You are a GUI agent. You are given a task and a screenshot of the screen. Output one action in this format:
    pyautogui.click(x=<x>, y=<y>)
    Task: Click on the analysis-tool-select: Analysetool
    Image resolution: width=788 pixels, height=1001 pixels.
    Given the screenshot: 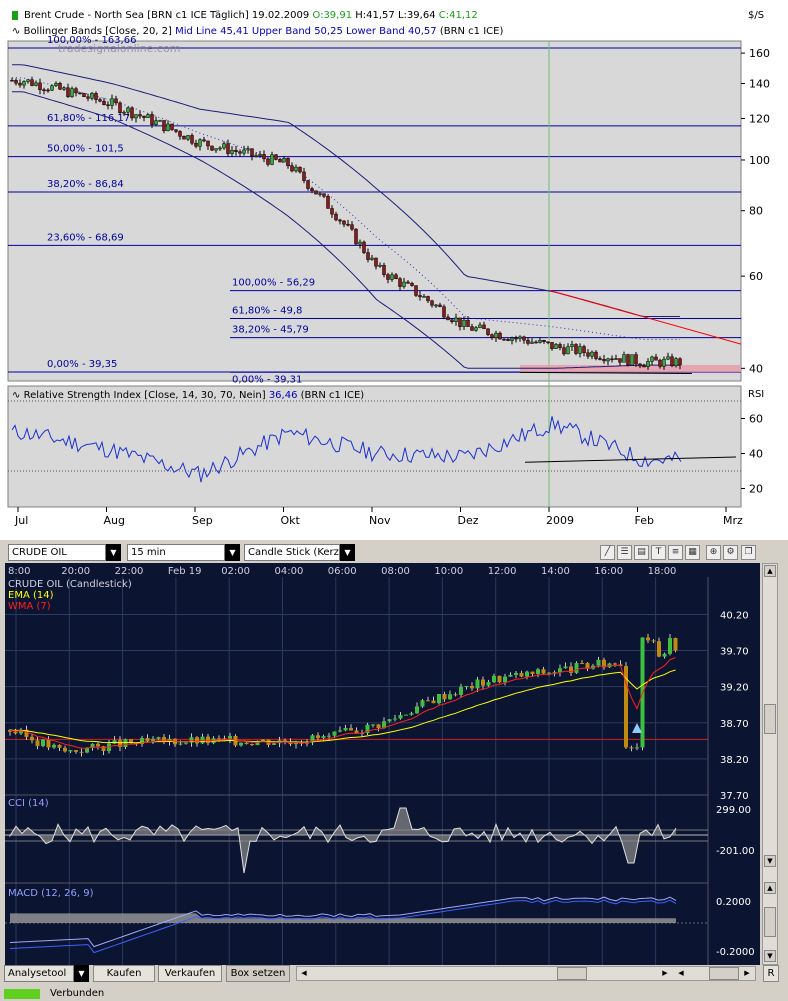 What is the action you would take?
    pyautogui.click(x=39, y=973)
    